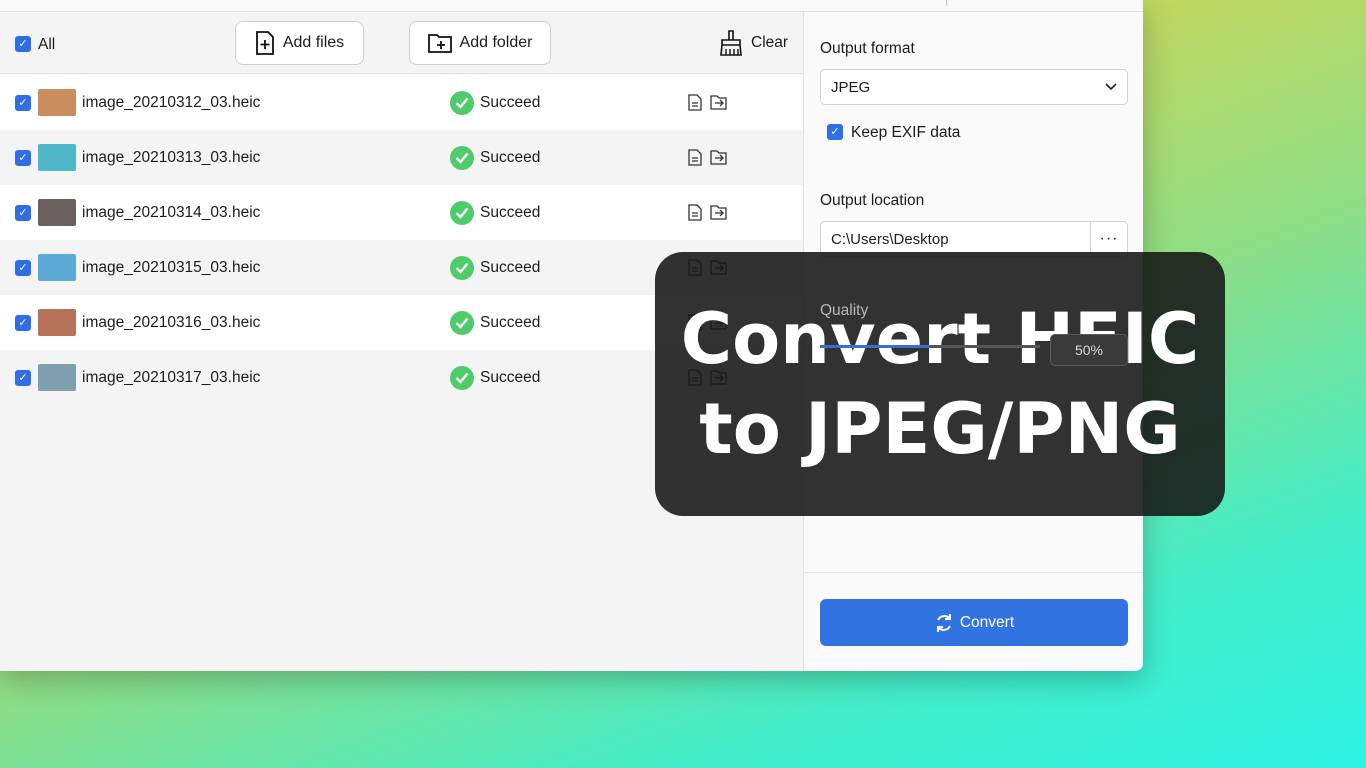 The width and height of the screenshot is (1366, 768). What do you see at coordinates (987, 622) in the screenshot?
I see `convert-label: Convert` at bounding box center [987, 622].